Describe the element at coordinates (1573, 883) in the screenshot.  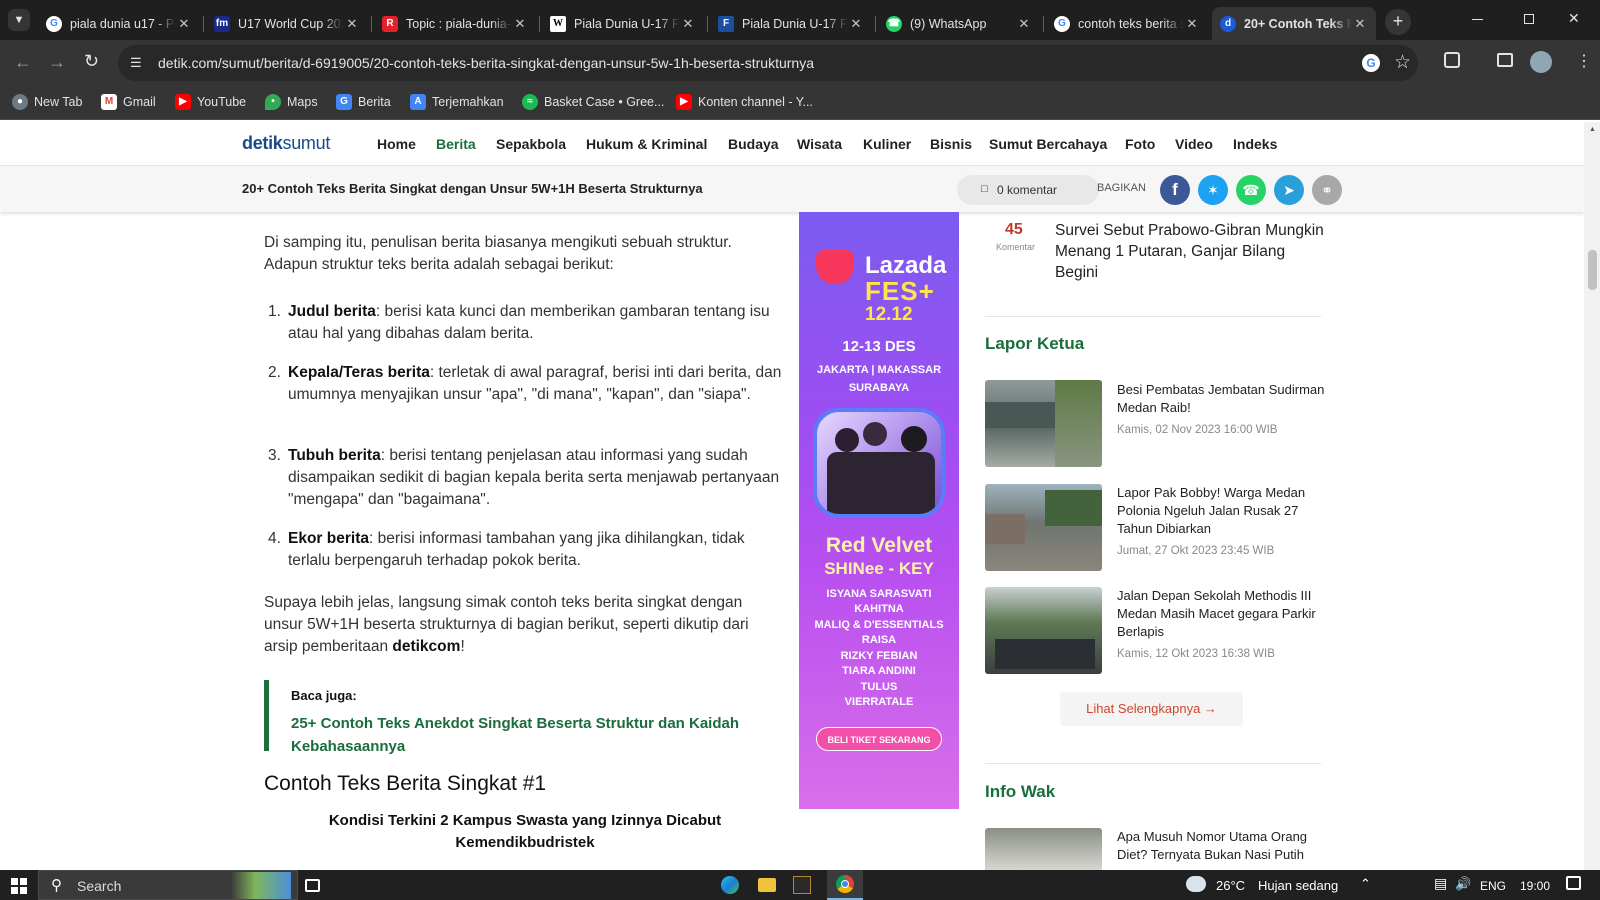
I see `notification-icon` at that location.